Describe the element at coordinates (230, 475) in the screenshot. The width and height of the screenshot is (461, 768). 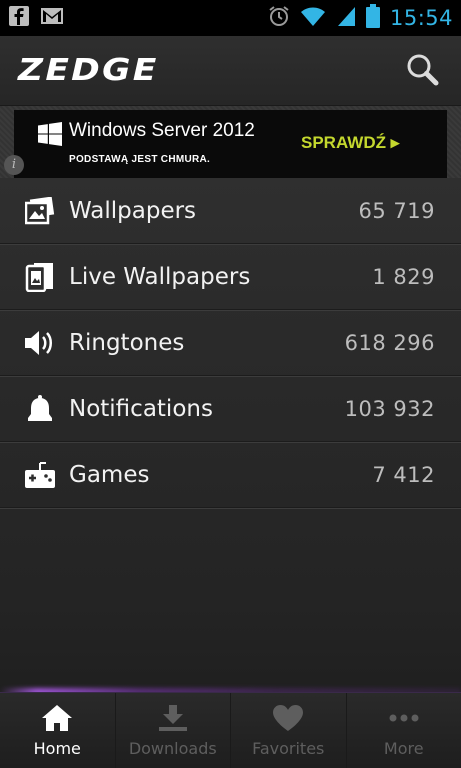
I see `category-row-games: Games 7 412` at that location.